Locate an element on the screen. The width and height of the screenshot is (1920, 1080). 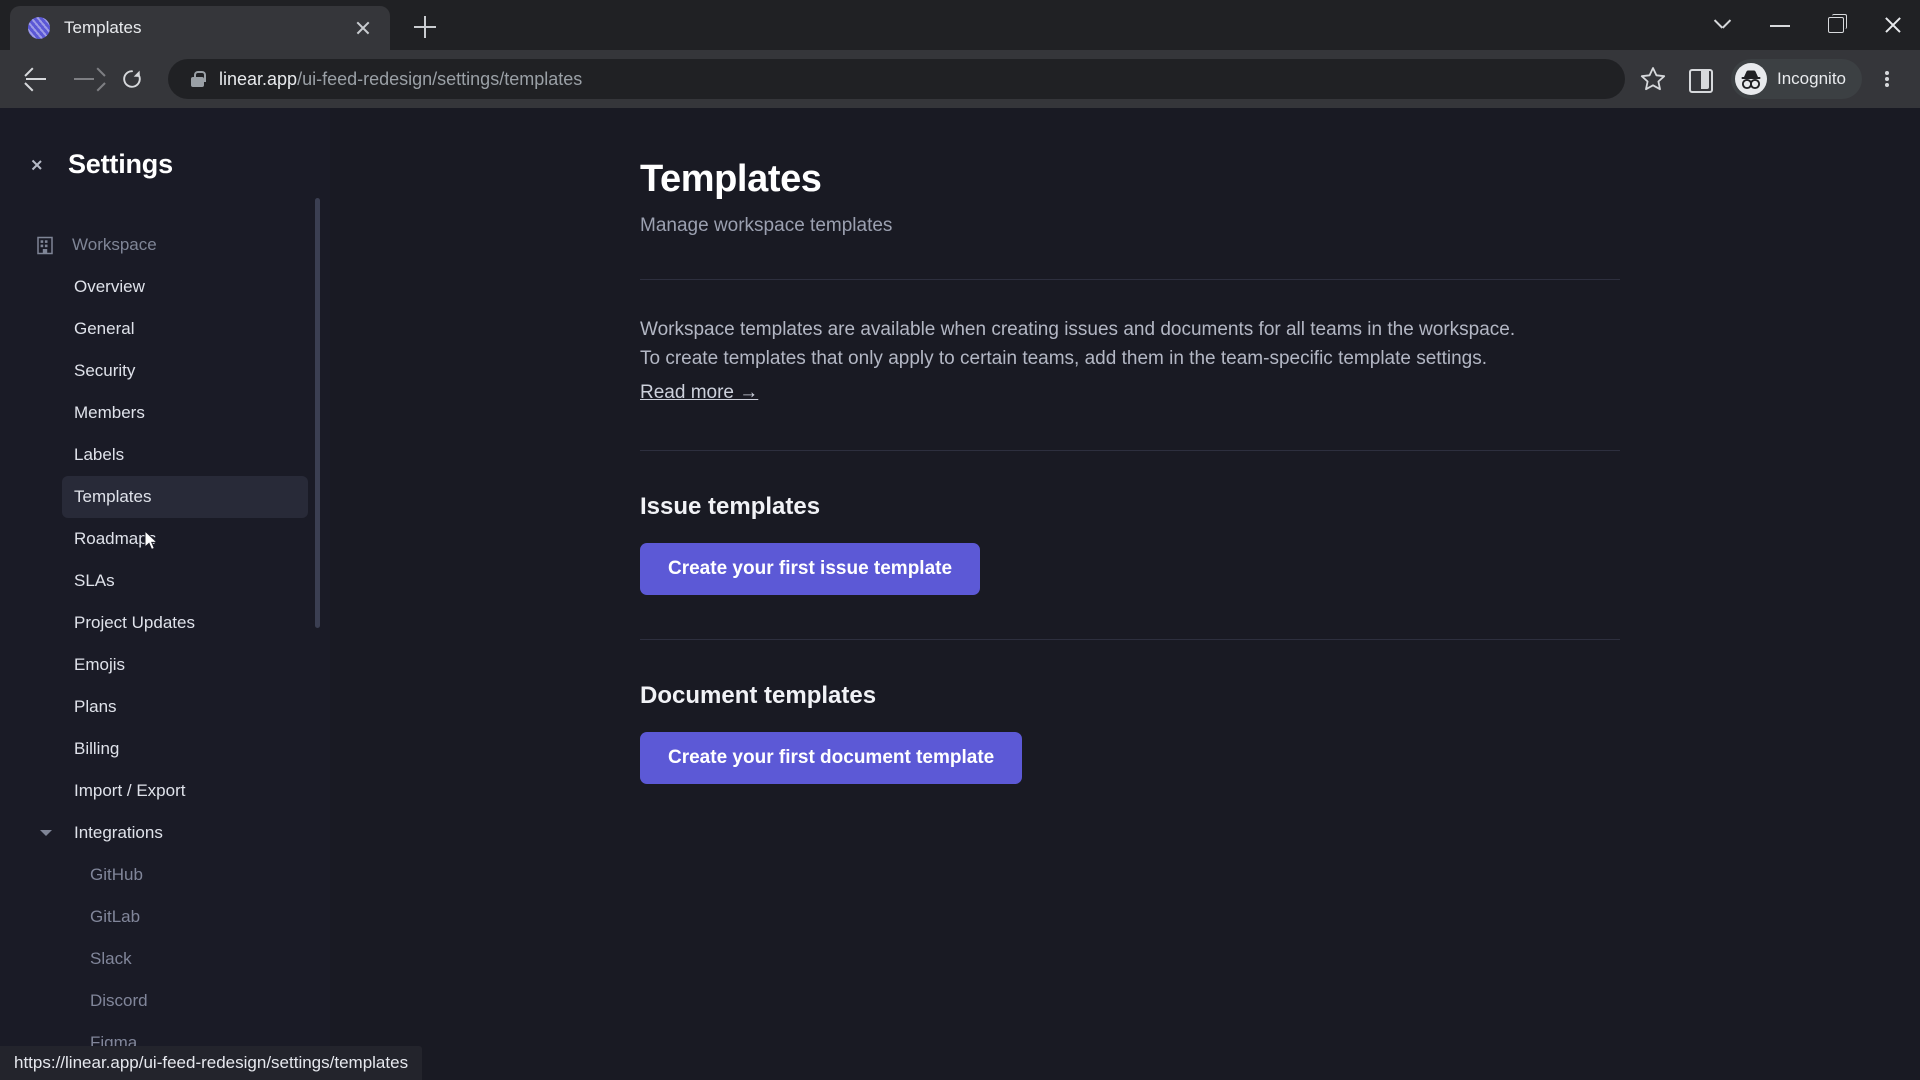
url-path: /ui-feed-redesign/settings/templates is located at coordinates (440, 78).